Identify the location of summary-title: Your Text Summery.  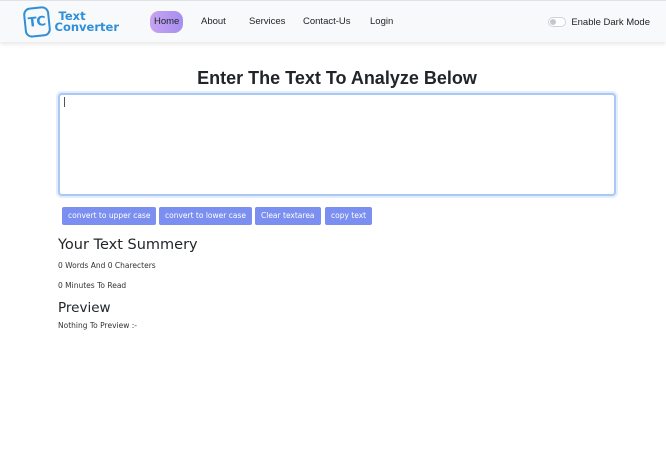
(128, 245).